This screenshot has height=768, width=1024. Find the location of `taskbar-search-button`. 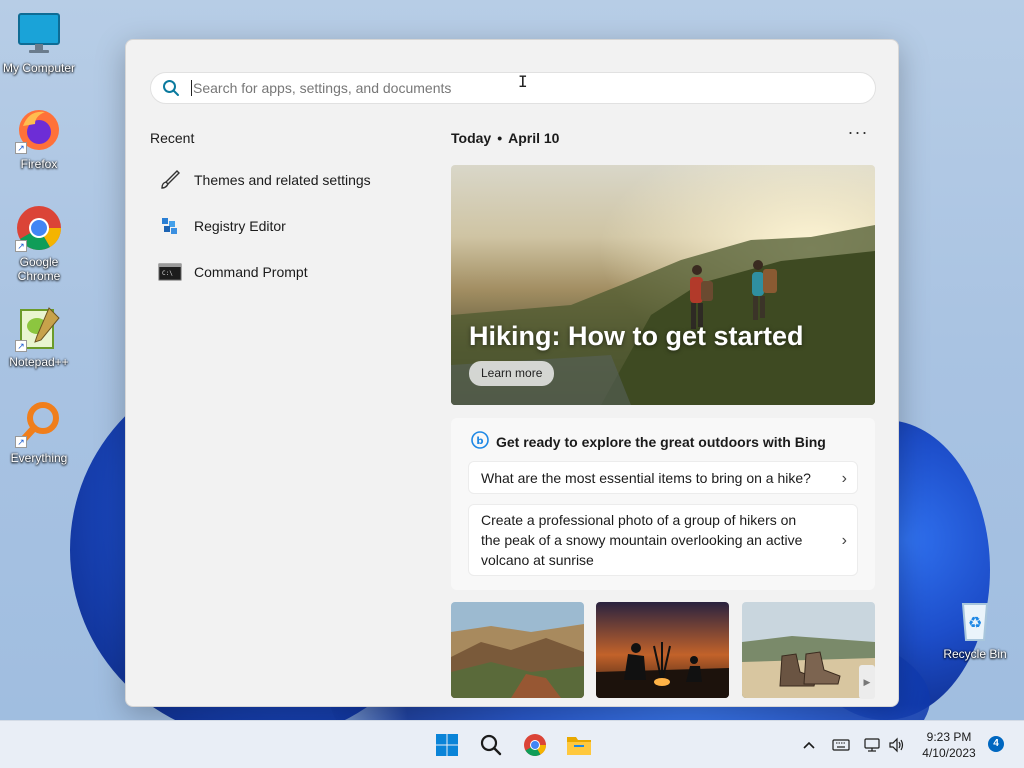

taskbar-search-button is located at coordinates (491, 745).